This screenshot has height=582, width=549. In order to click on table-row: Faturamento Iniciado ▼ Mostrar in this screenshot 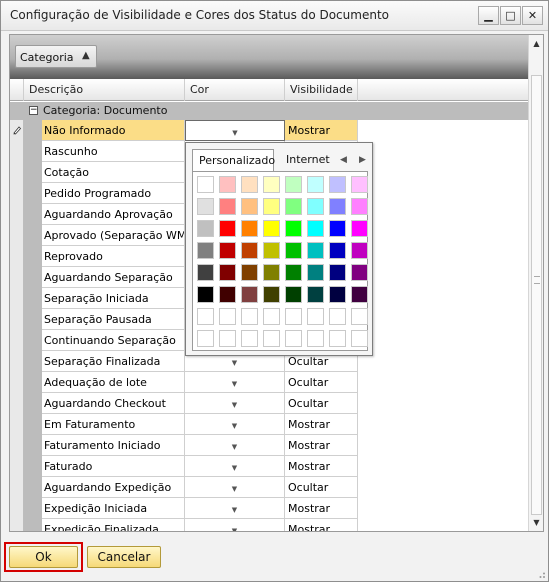, I will do `click(200, 445)`.